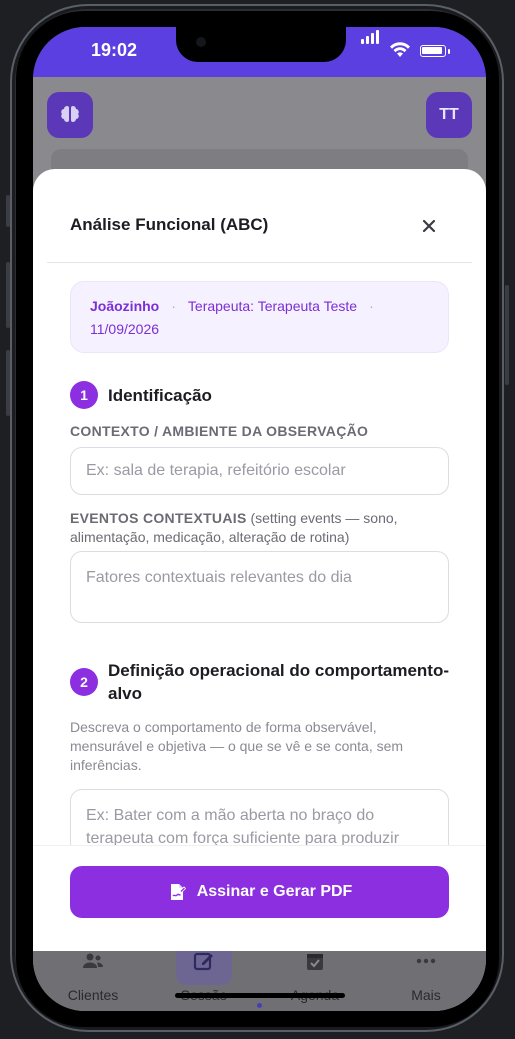 The image size is (515, 1039). I want to click on nav-item-sessao: Sessão, so click(204, 978).